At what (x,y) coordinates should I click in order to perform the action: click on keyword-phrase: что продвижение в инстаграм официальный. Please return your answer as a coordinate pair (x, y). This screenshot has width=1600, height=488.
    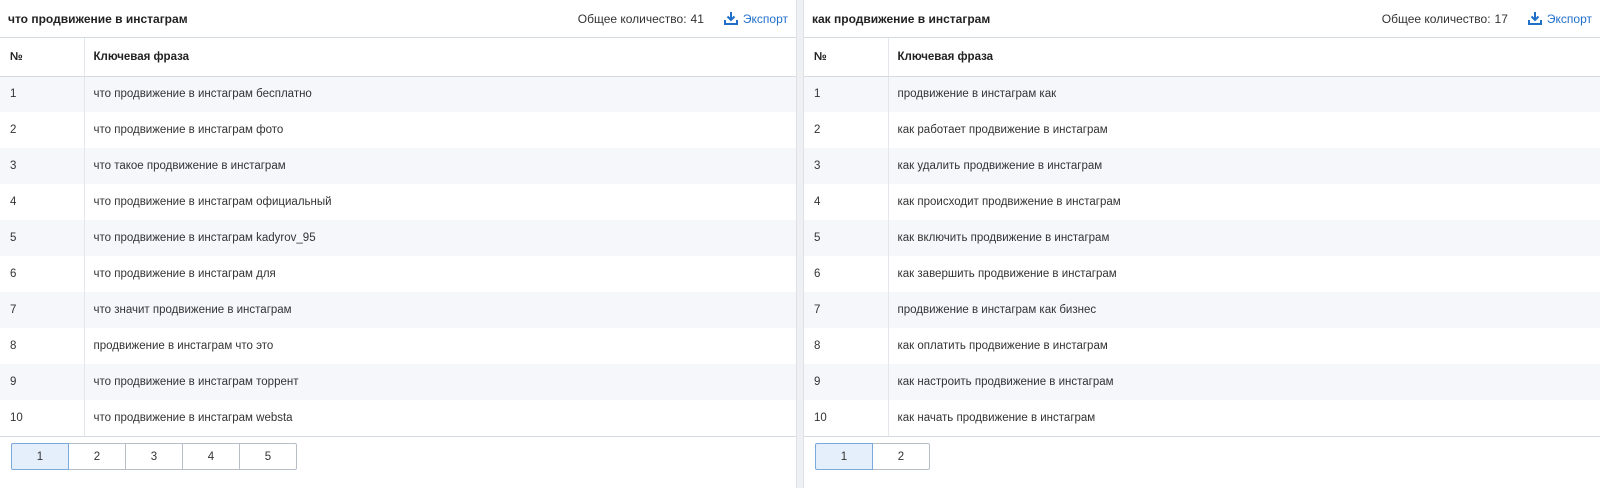
    Looking at the image, I should click on (440, 202).